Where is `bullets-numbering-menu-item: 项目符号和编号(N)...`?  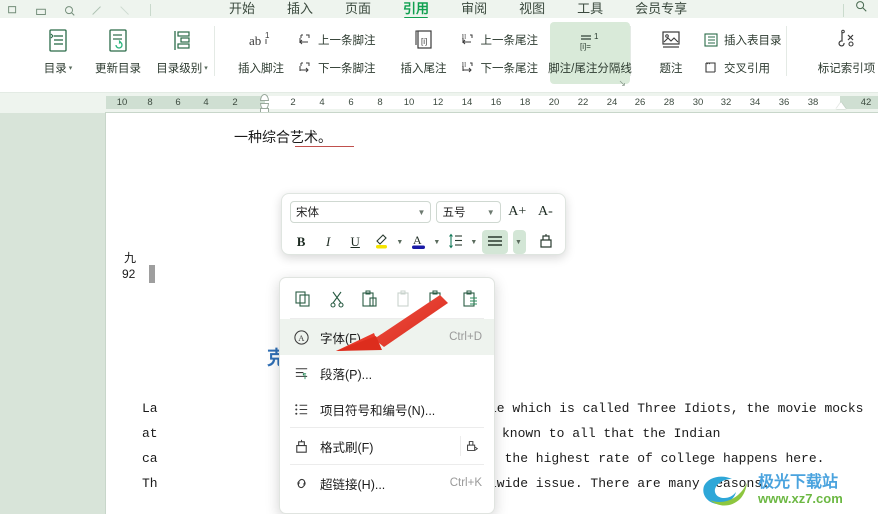 bullets-numbering-menu-item: 项目符号和编号(N)... is located at coordinates (387, 409).